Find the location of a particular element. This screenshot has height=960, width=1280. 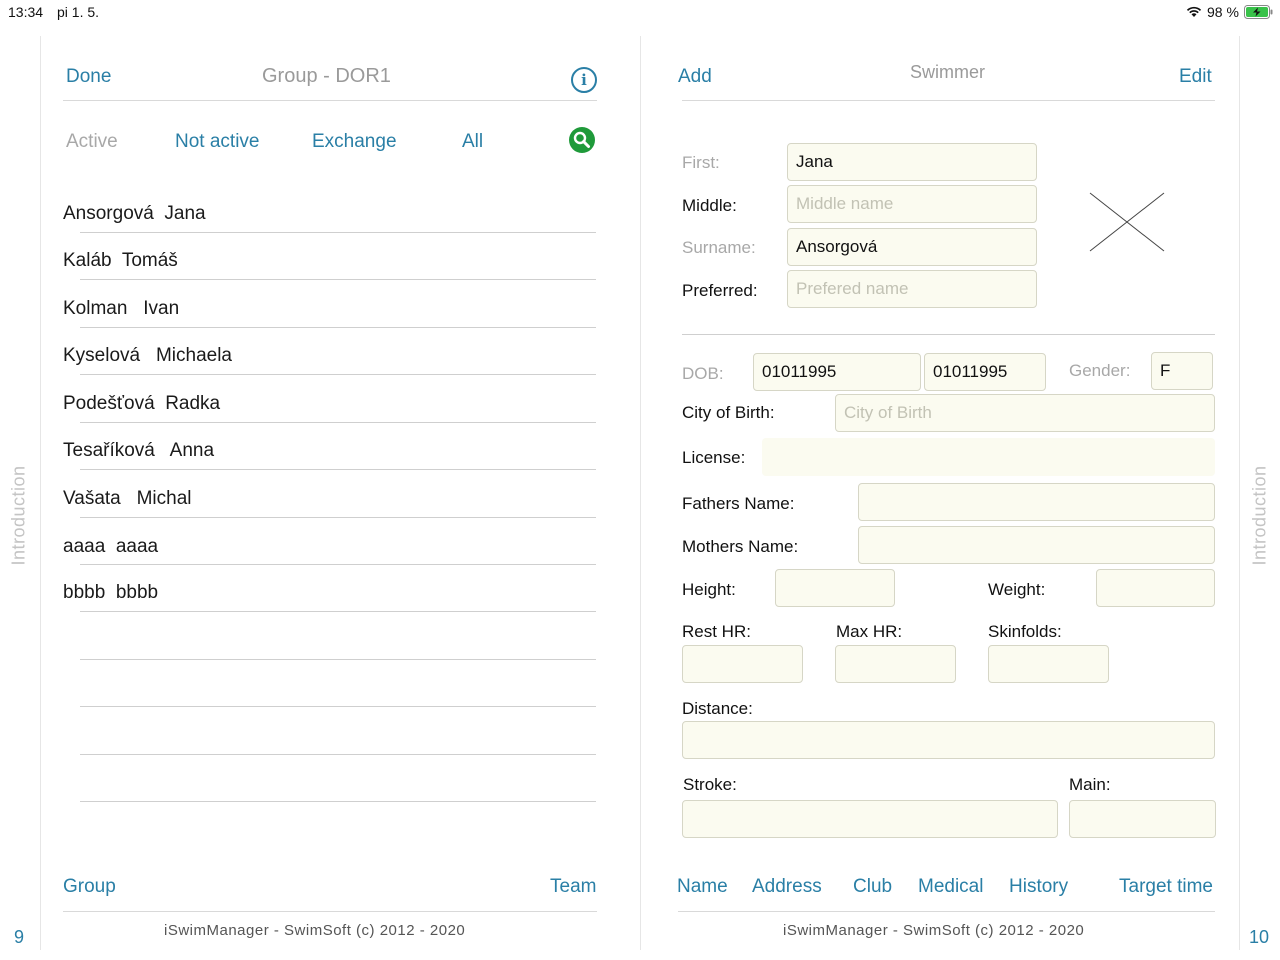

dob-field-1: 01011995 is located at coordinates (837, 372).